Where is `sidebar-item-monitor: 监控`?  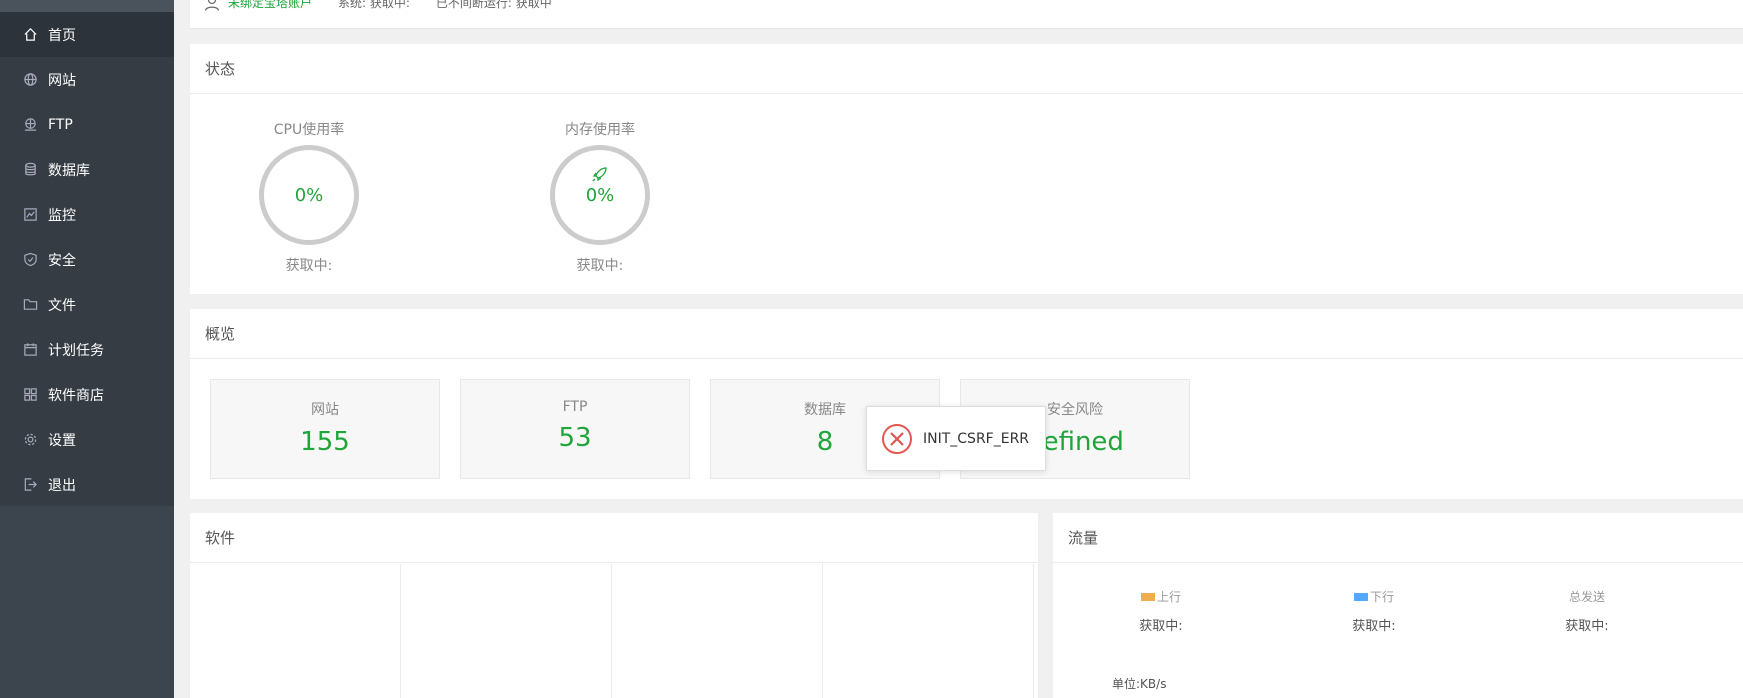
sidebar-item-monitor: 监控 is located at coordinates (87, 214).